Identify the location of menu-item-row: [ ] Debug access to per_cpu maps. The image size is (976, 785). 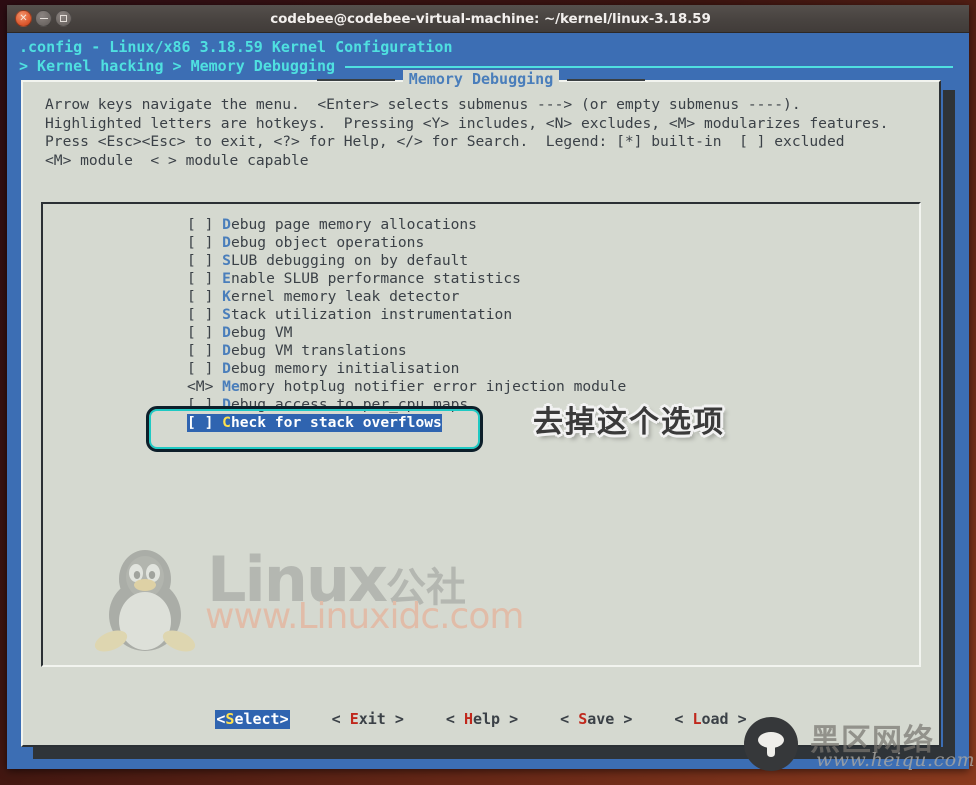
(553, 405).